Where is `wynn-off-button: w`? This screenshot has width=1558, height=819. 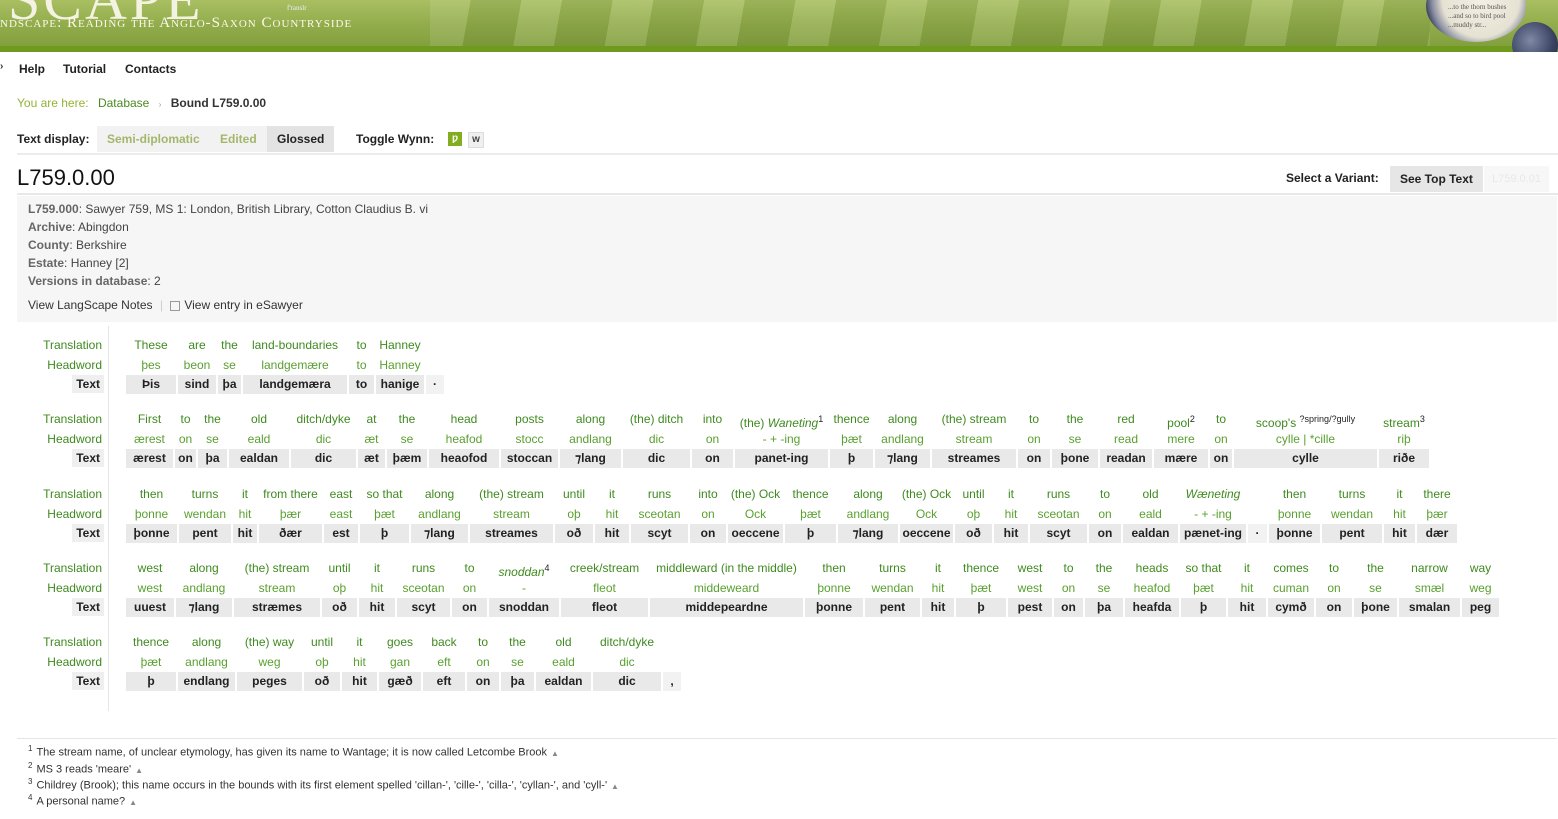 wynn-off-button: w is located at coordinates (476, 140).